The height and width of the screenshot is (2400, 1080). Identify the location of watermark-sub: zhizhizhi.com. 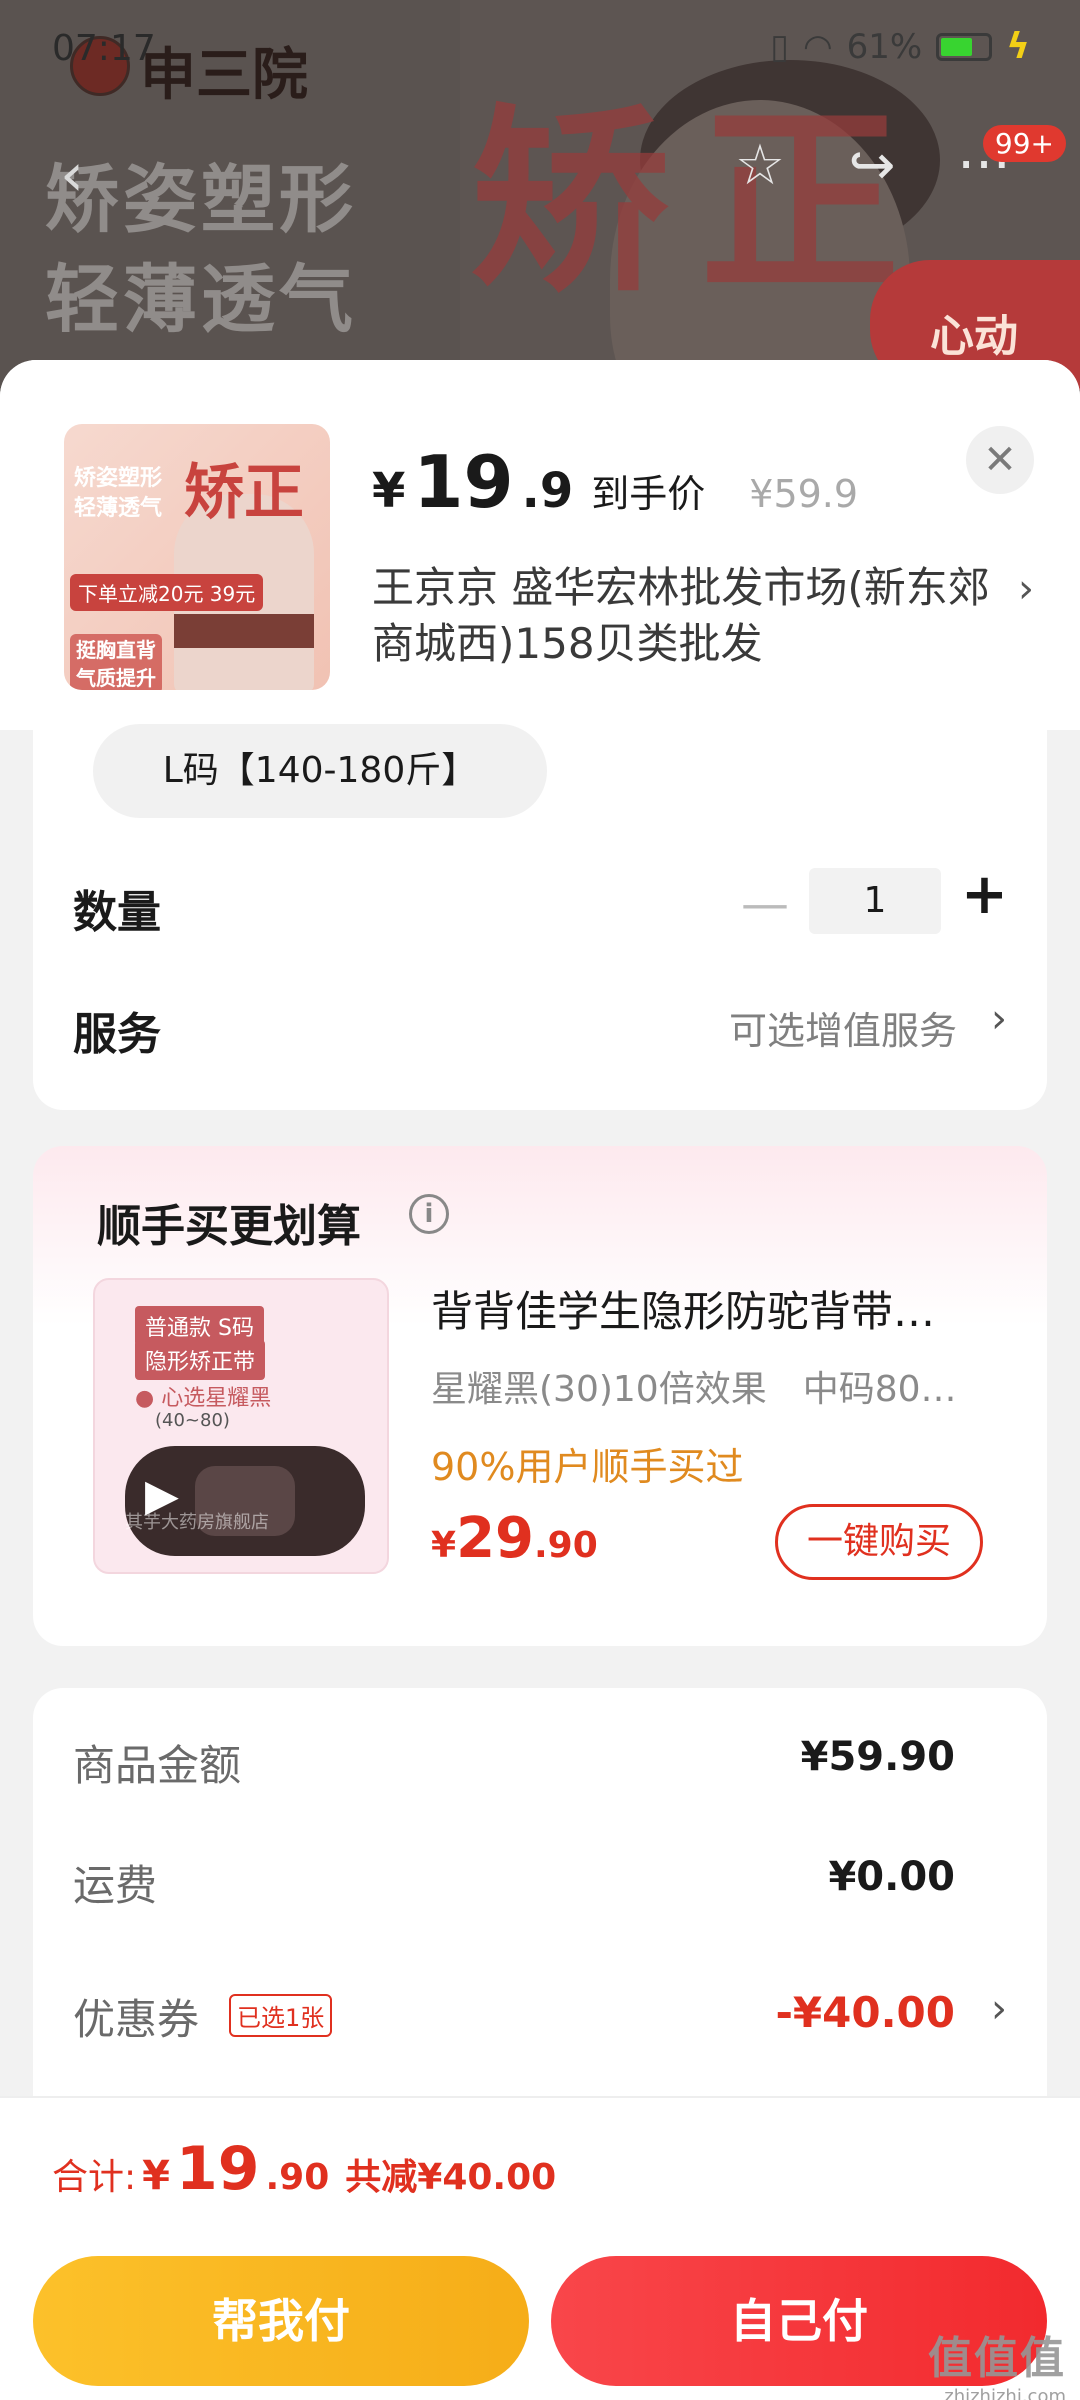
(1005, 2393).